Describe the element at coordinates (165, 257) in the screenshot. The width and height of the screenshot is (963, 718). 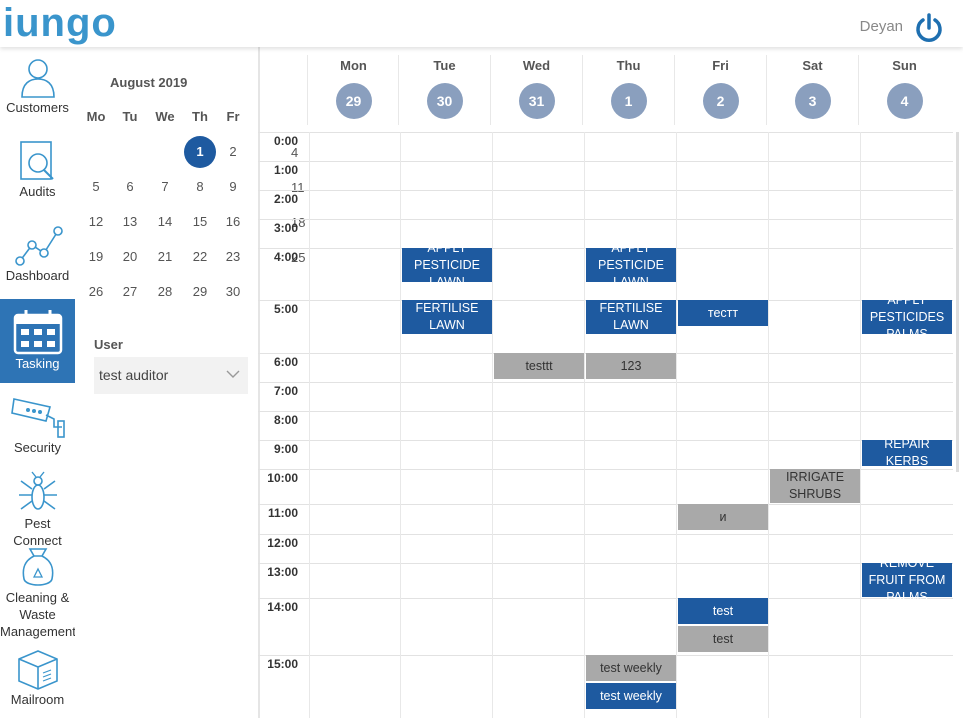
I see `calendar-day: 21` at that location.